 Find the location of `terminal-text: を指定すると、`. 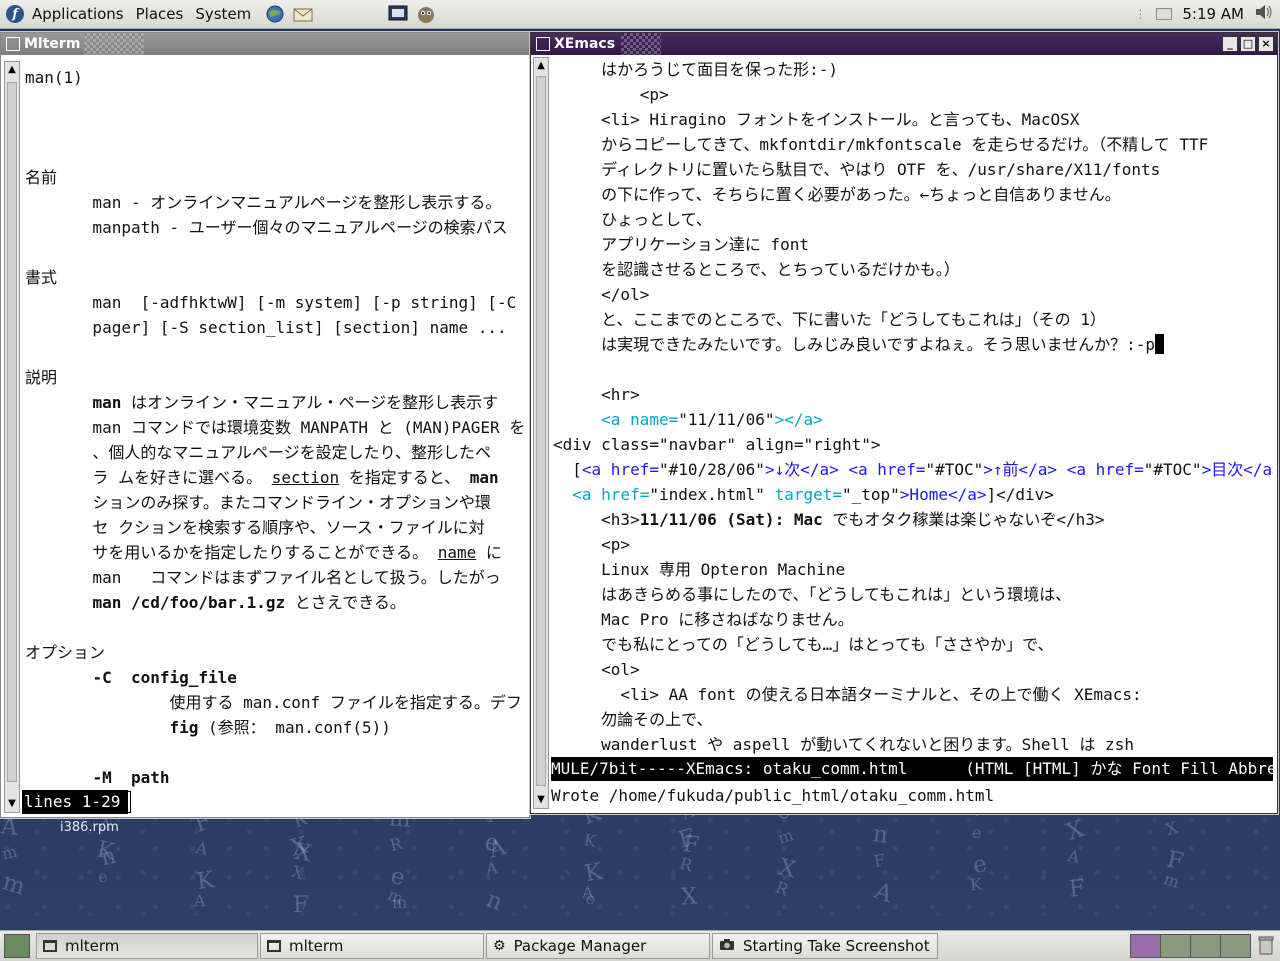

terminal-text: を指定すると、 is located at coordinates (404, 477).